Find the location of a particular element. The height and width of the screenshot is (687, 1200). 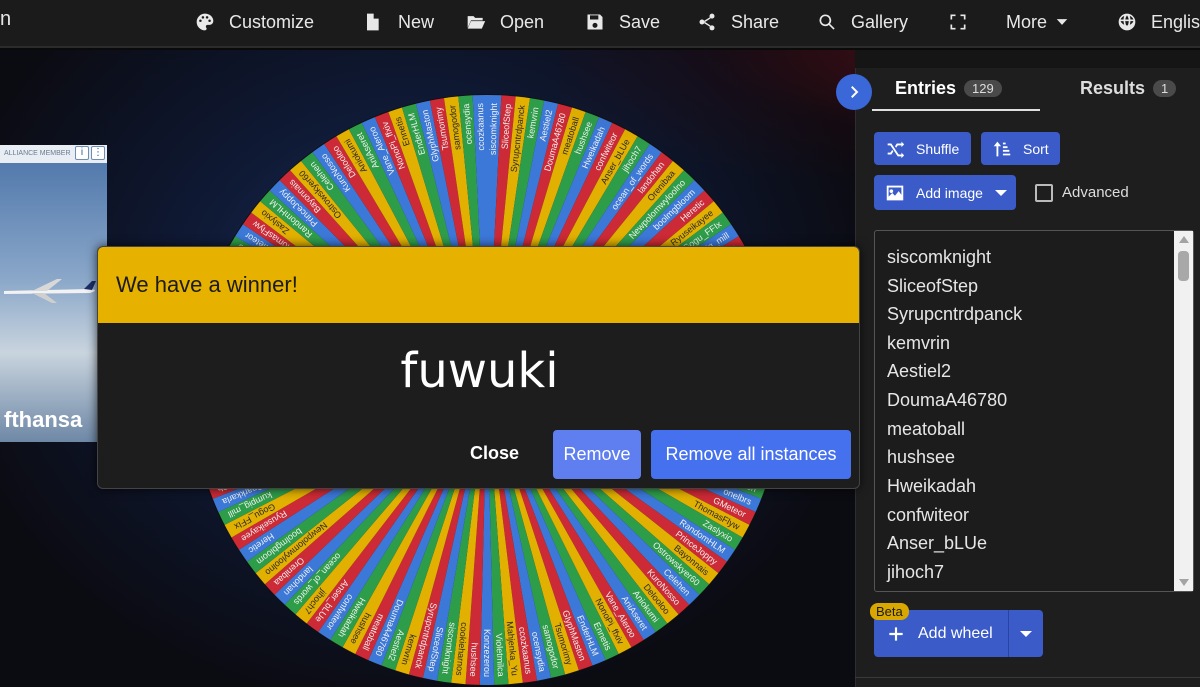

open-button: Open is located at coordinates (505, 22).